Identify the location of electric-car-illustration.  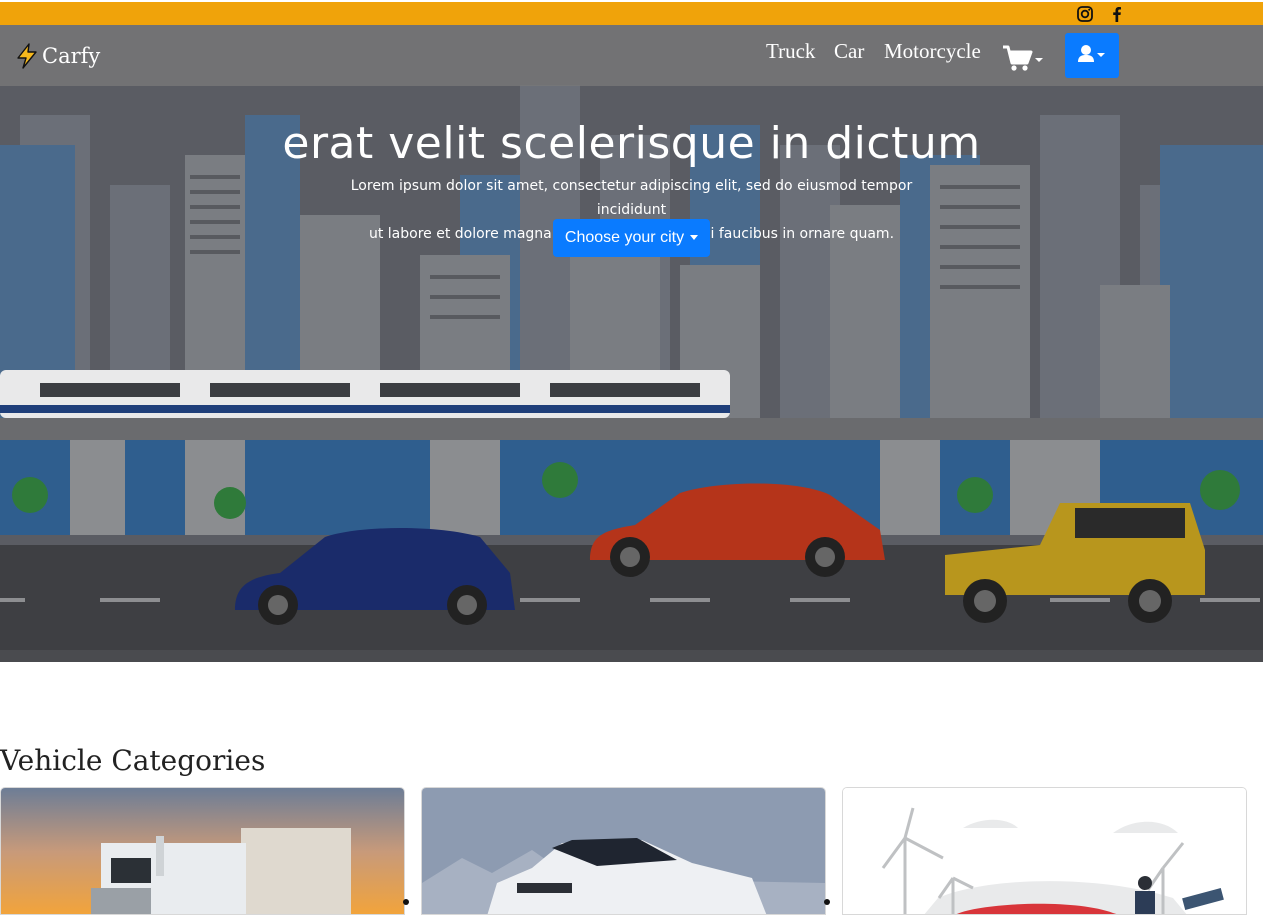
(1044, 851).